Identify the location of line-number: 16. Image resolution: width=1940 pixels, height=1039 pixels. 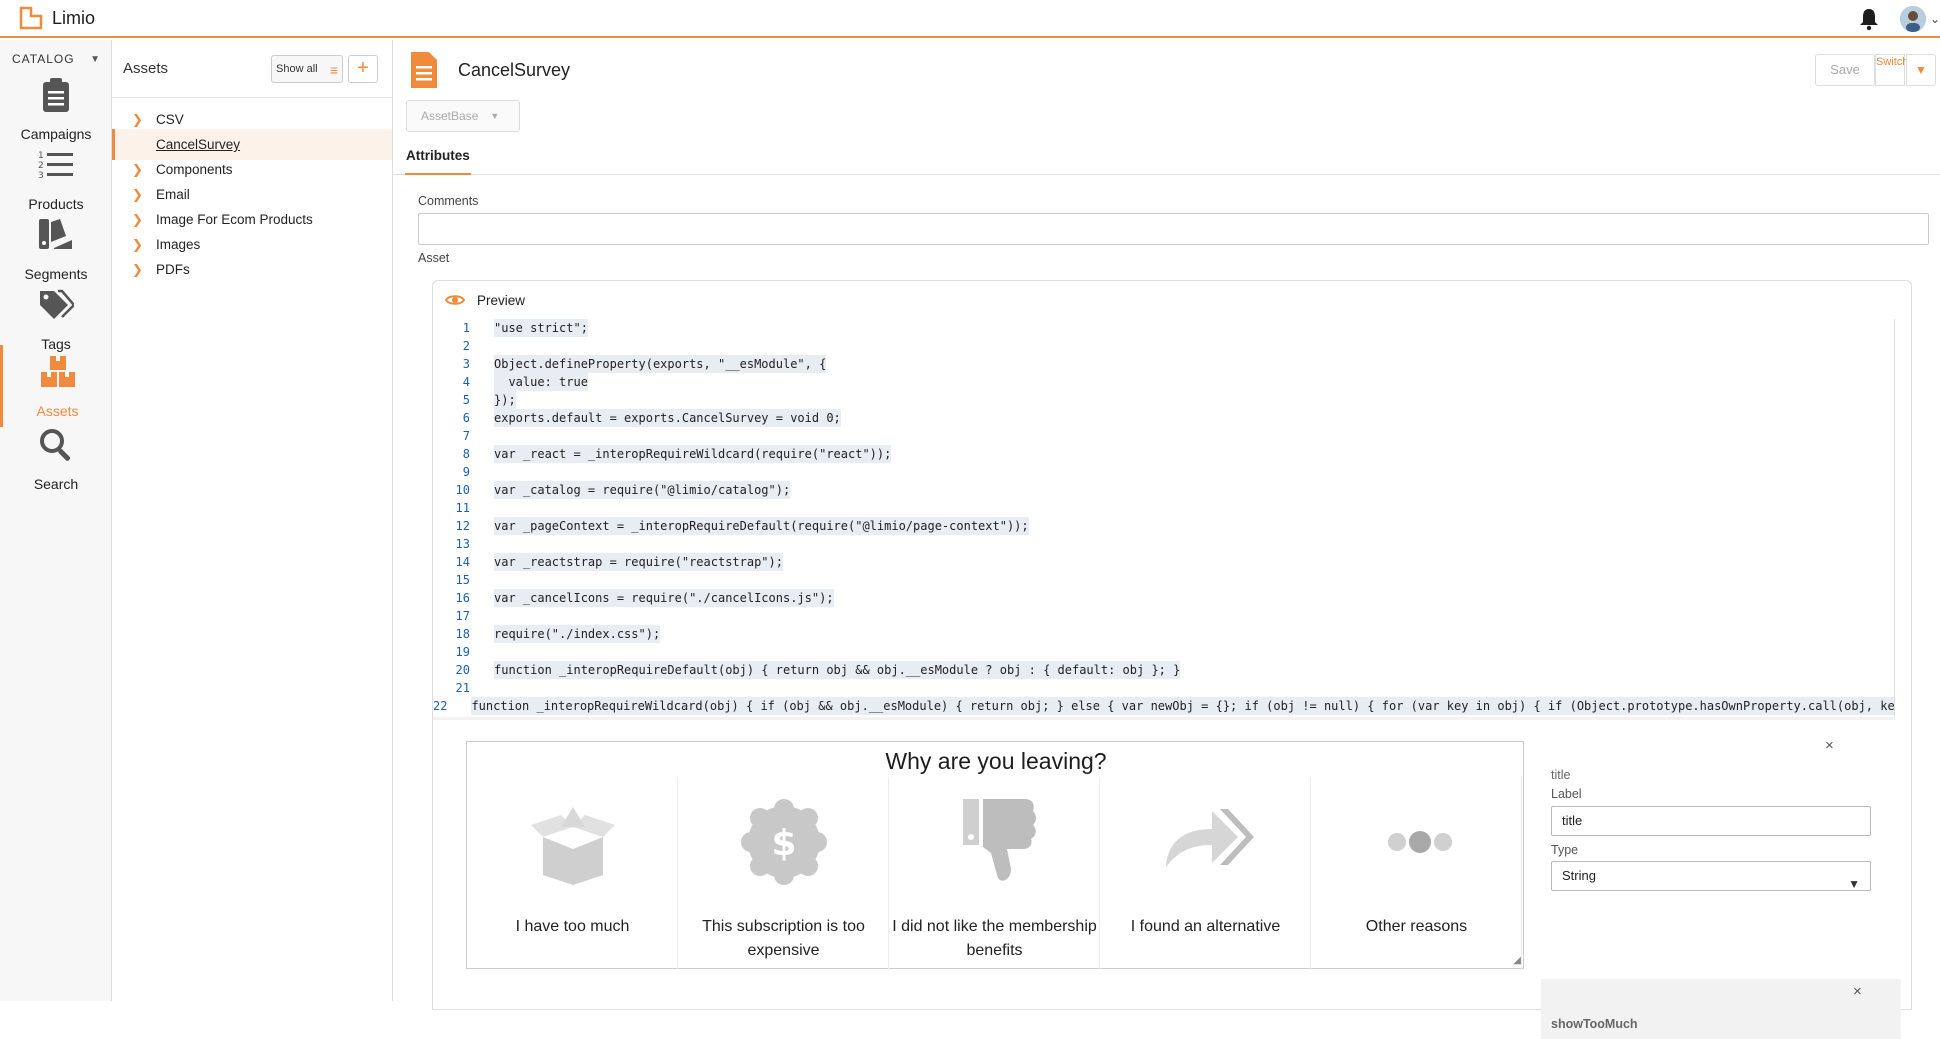
(462, 598).